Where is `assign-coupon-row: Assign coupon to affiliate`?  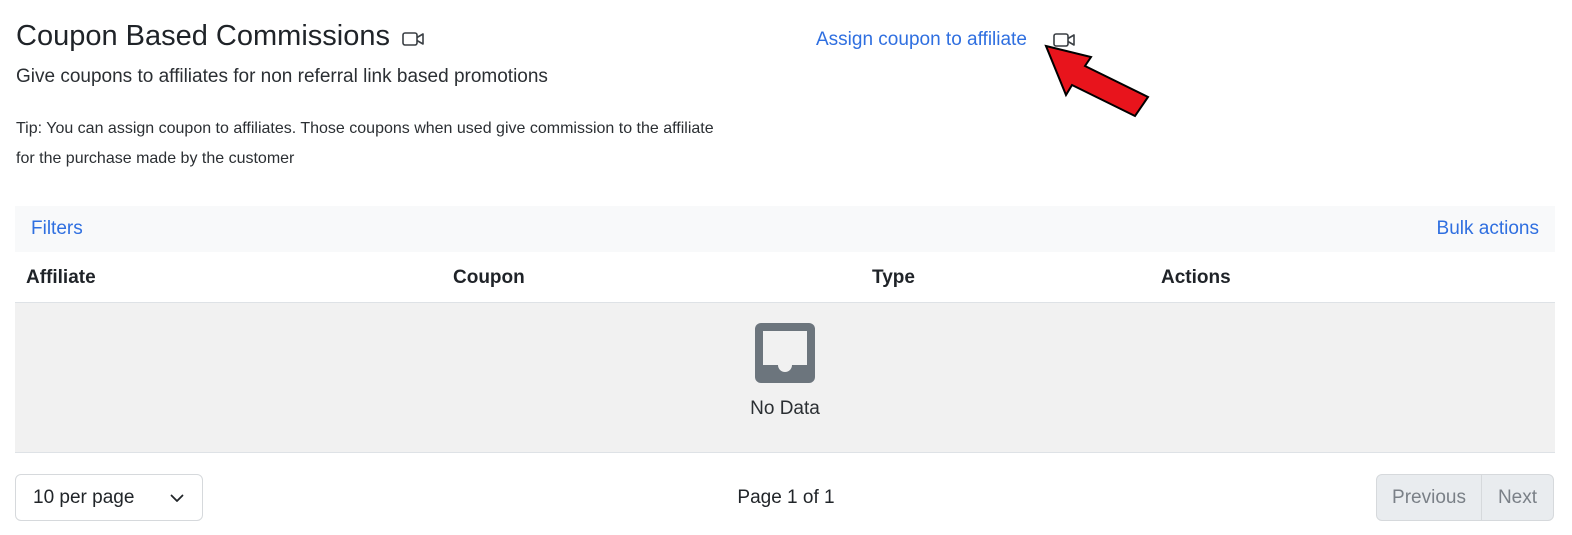 assign-coupon-row: Assign coupon to affiliate is located at coordinates (945, 40).